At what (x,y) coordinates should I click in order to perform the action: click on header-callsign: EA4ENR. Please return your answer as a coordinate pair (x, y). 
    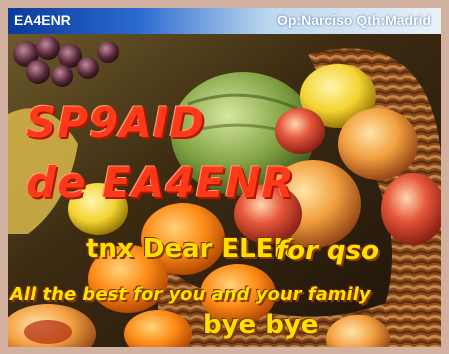
    Looking at the image, I should click on (42, 20).